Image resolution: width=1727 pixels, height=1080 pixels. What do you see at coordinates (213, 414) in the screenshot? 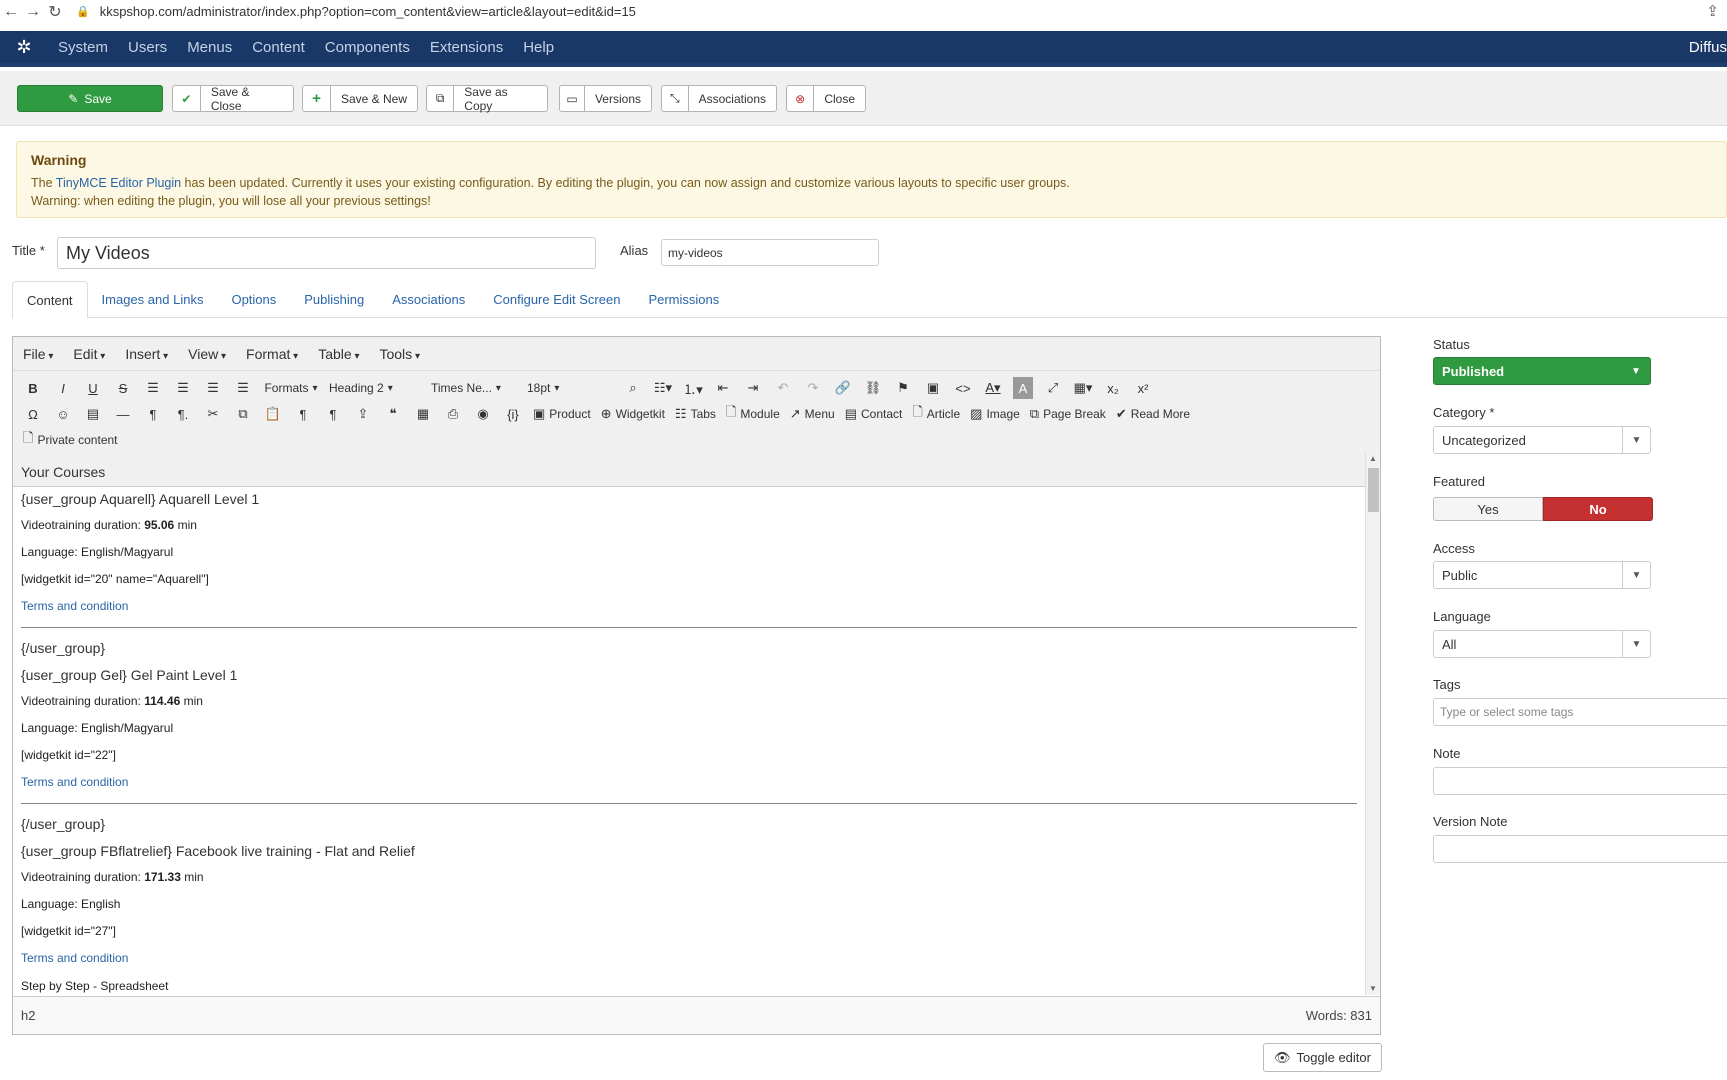
I see `cut-icon: ✂` at bounding box center [213, 414].